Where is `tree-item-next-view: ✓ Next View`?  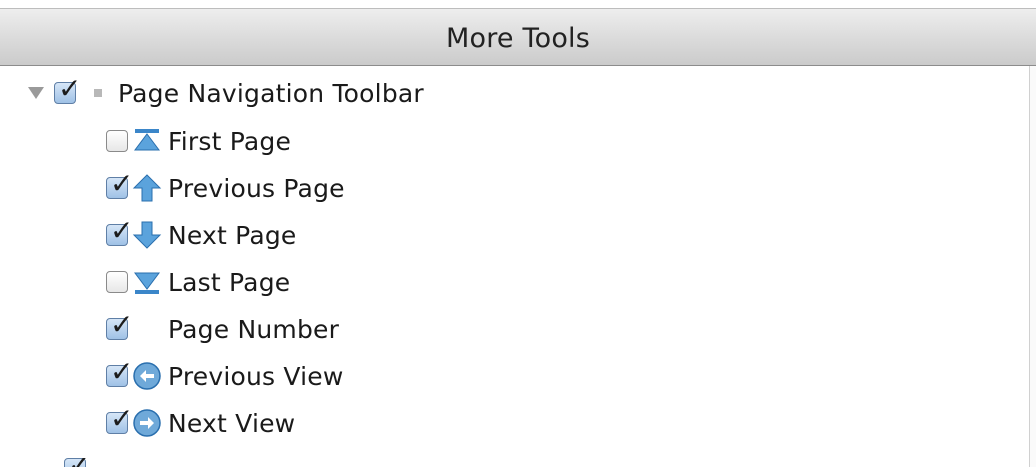 tree-item-next-view: ✓ Next View is located at coordinates (200, 423).